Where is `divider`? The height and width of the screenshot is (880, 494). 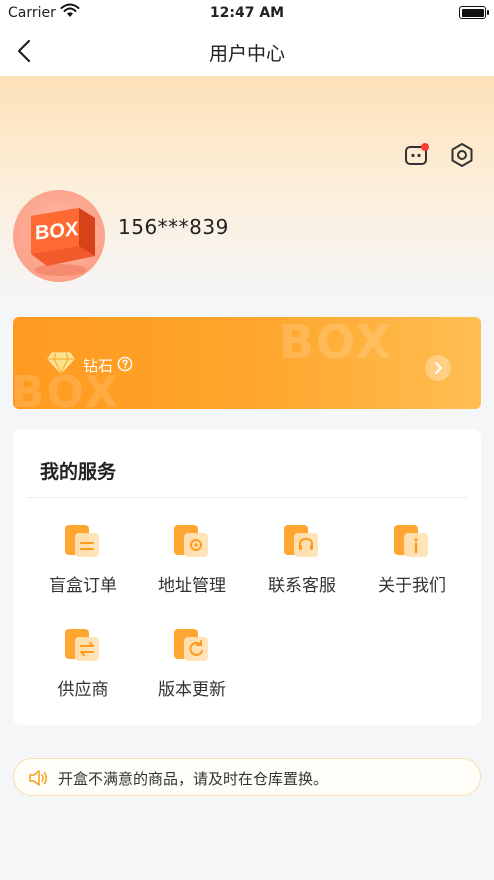
divider is located at coordinates (247, 497).